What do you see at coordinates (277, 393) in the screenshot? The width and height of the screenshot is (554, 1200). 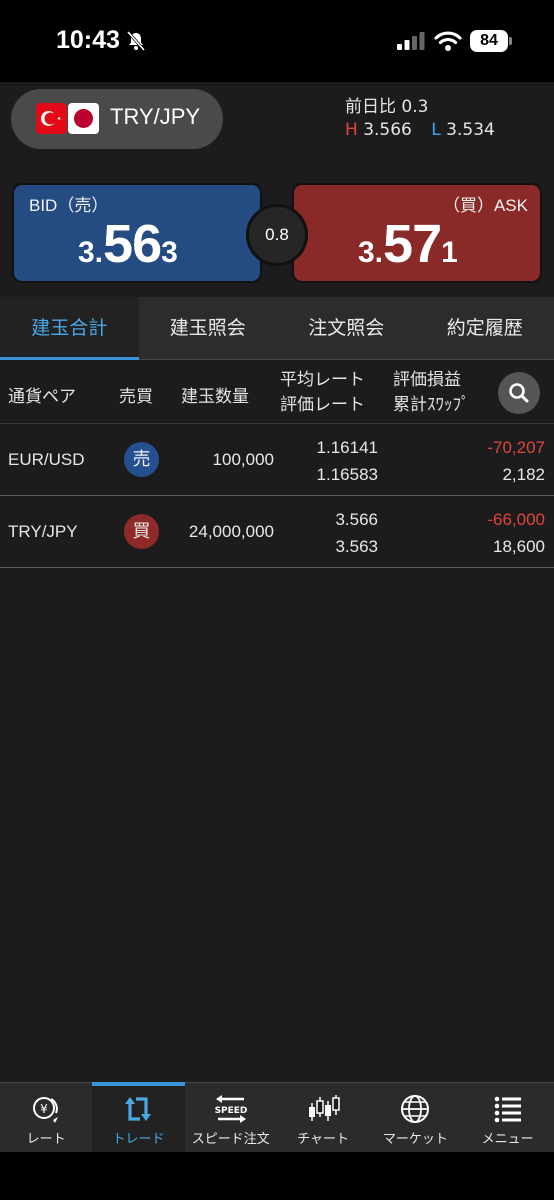 I see `table-header: 通貨ペア 売買 建玉数量 平均レート 評価レート 評価損益 累計ｽﾜｯﾌﾟ` at bounding box center [277, 393].